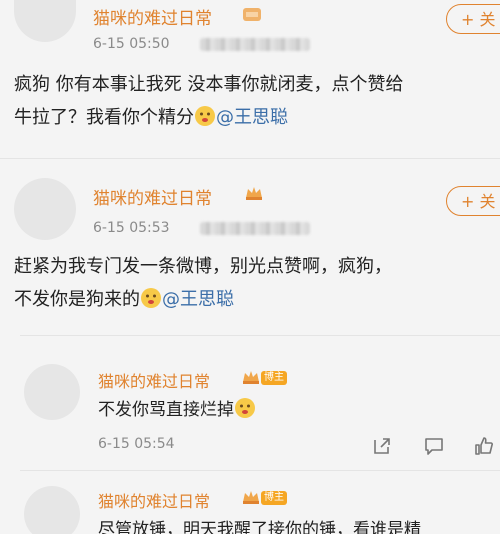 The height and width of the screenshot is (534, 500). What do you see at coordinates (104, 117) in the screenshot?
I see `post-content-text: 牛拉了？我看你个精分` at bounding box center [104, 117].